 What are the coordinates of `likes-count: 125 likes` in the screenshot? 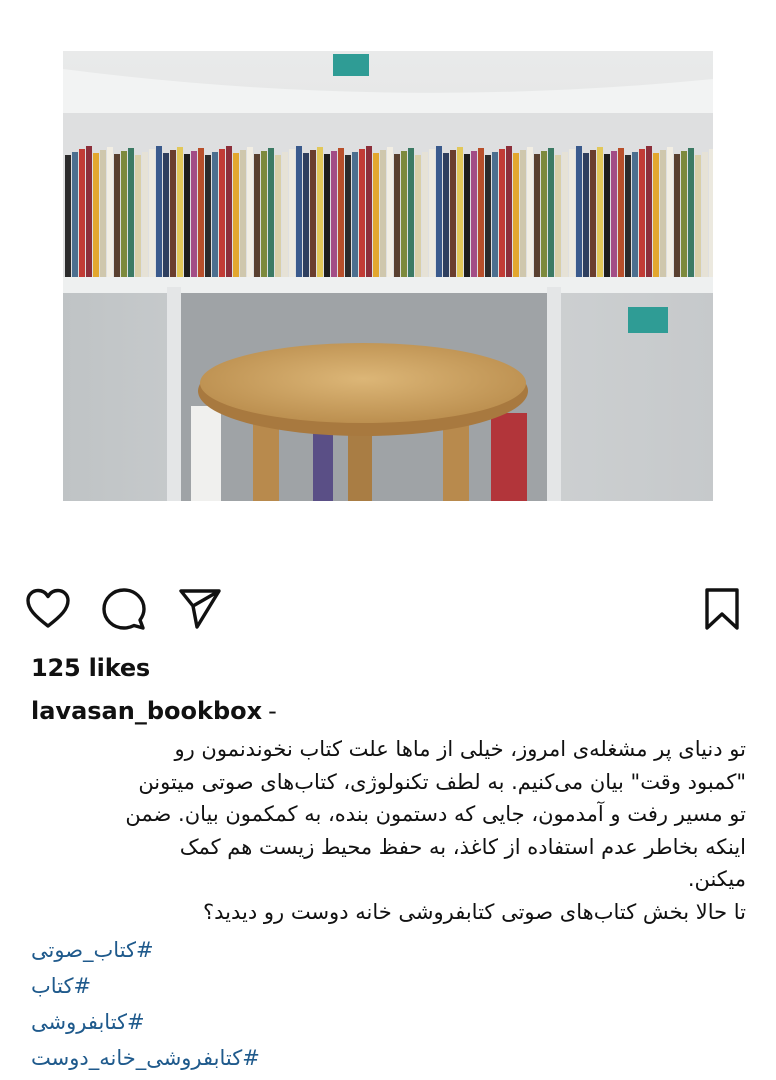 It's located at (90, 668).